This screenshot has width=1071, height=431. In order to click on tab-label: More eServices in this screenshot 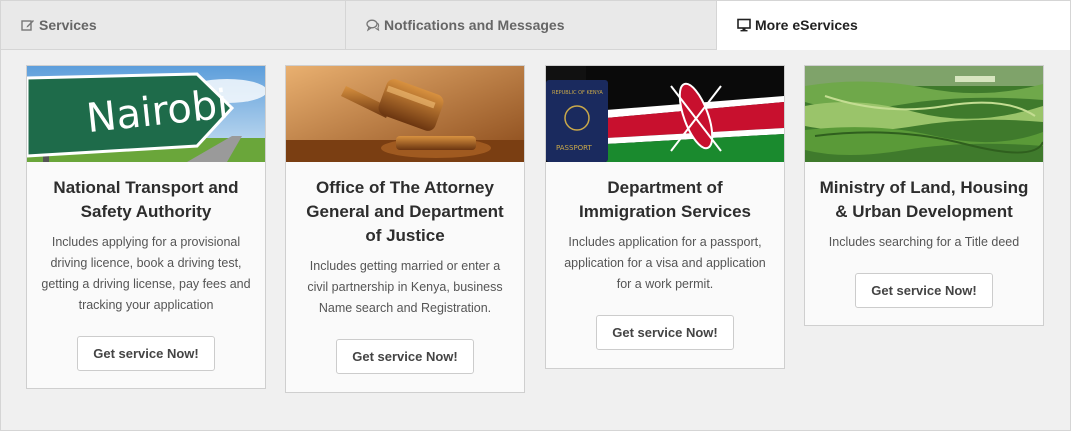, I will do `click(806, 25)`.